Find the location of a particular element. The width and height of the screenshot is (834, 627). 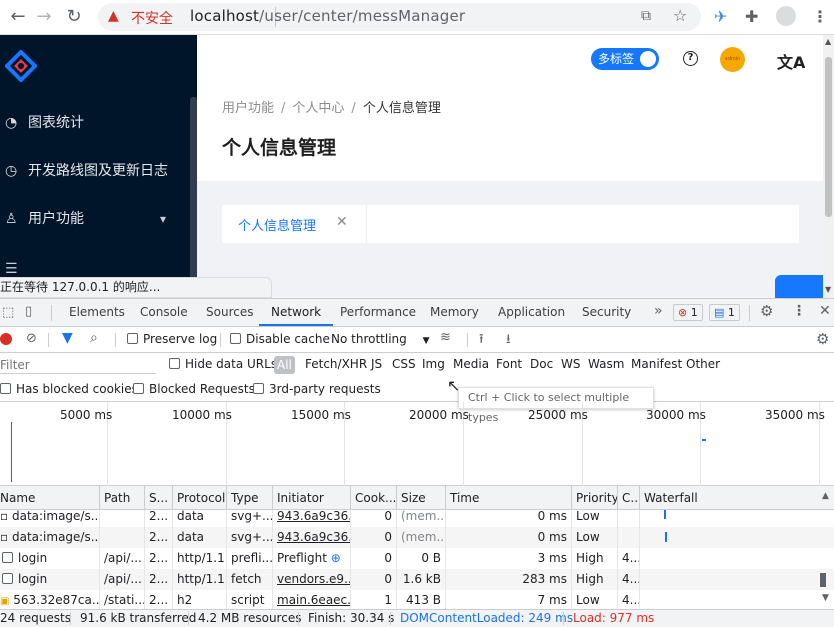

more-tabs-icon: » is located at coordinates (658, 311).